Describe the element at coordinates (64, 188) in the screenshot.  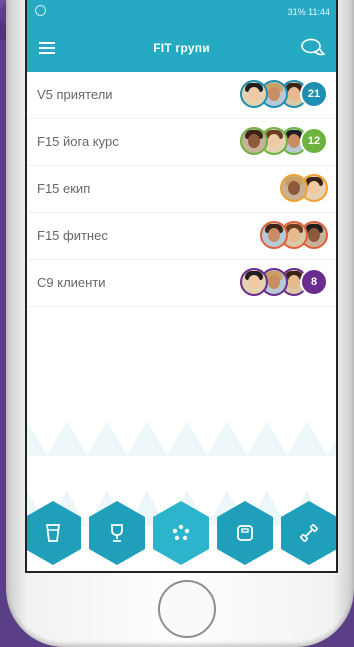
I see `group-name: F15 екип` at that location.